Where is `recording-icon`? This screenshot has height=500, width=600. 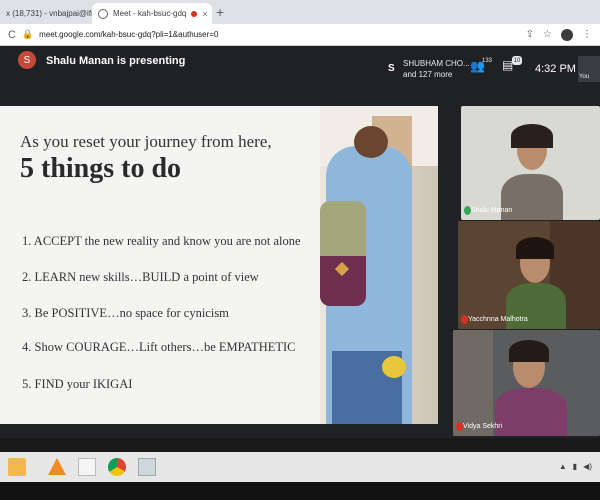
recording-icon is located at coordinates (194, 13).